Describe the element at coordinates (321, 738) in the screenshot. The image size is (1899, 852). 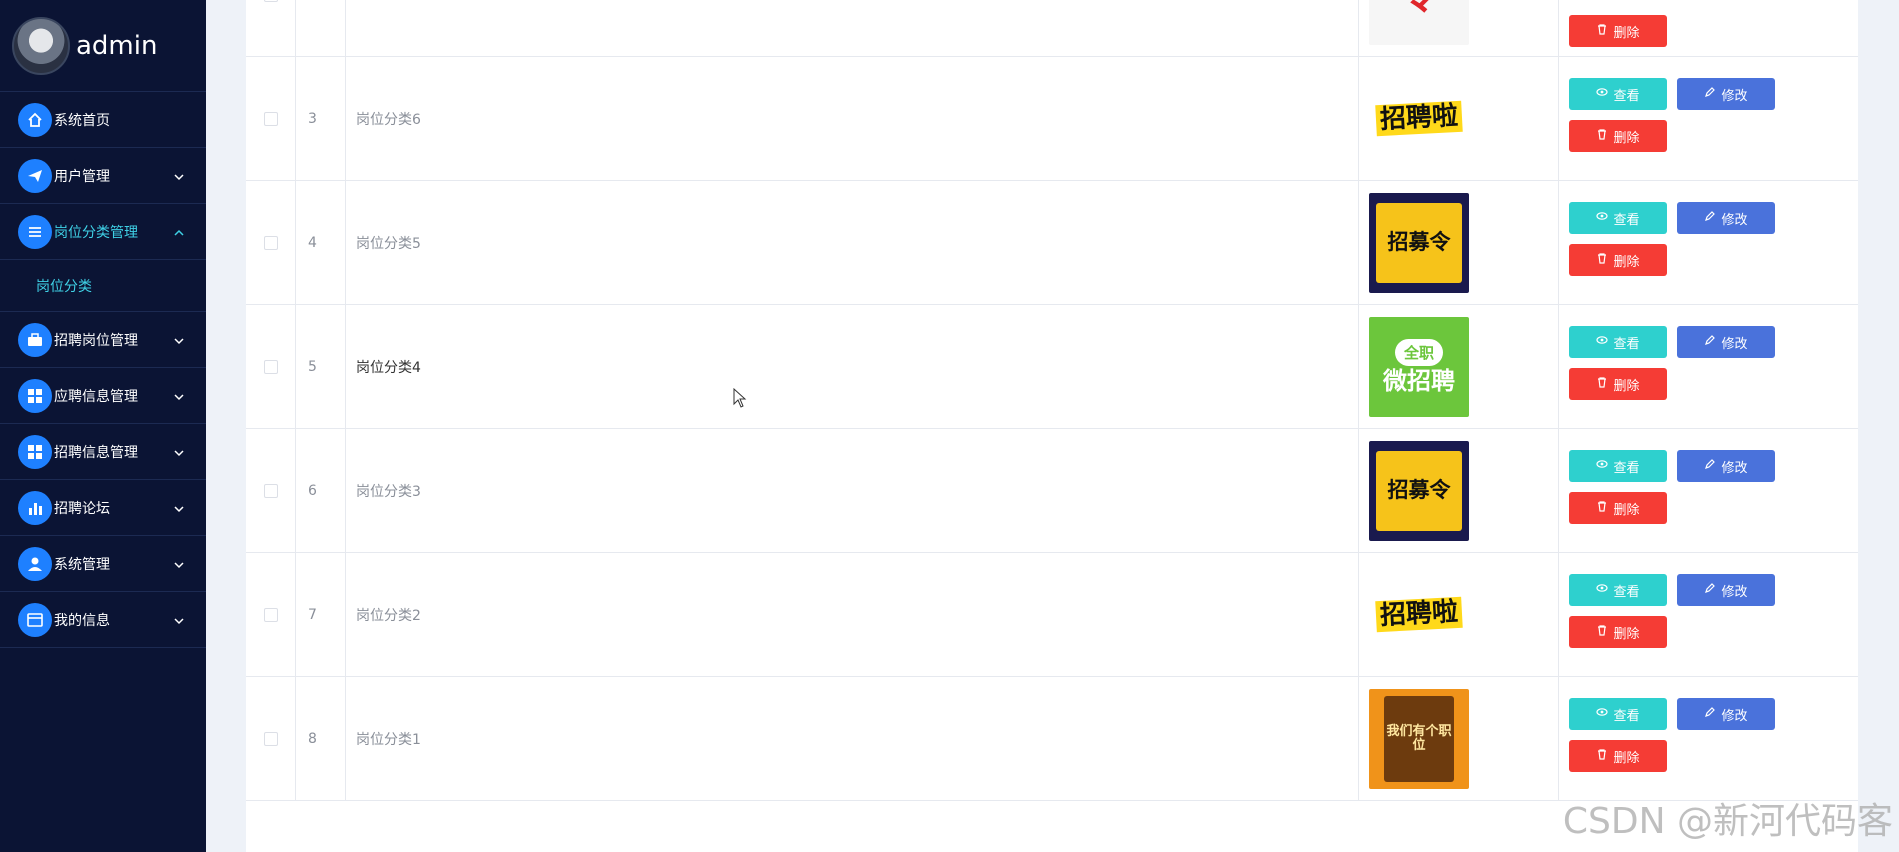
I see `row-index: 8` at that location.